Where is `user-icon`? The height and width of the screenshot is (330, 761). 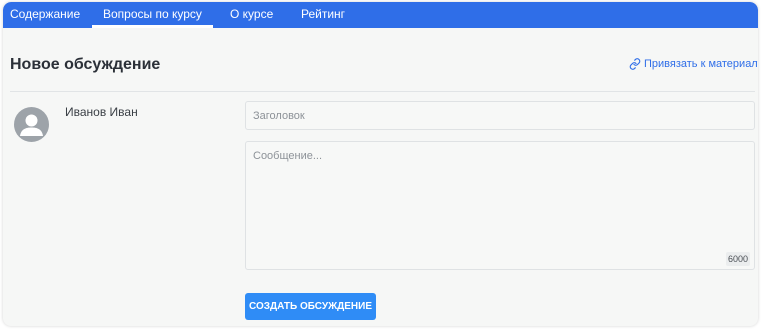 user-icon is located at coordinates (31, 125).